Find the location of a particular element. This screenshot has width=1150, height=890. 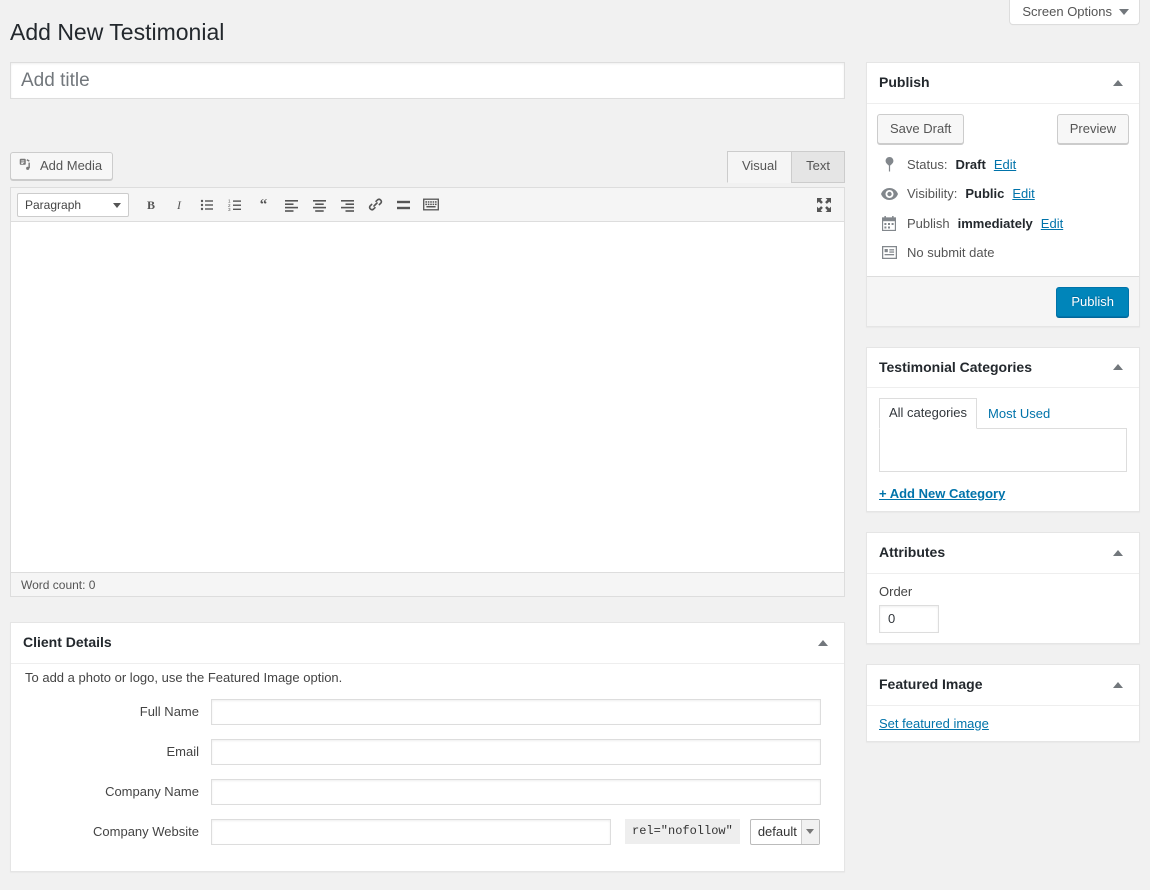

bold-icon: B is located at coordinates (151, 205).